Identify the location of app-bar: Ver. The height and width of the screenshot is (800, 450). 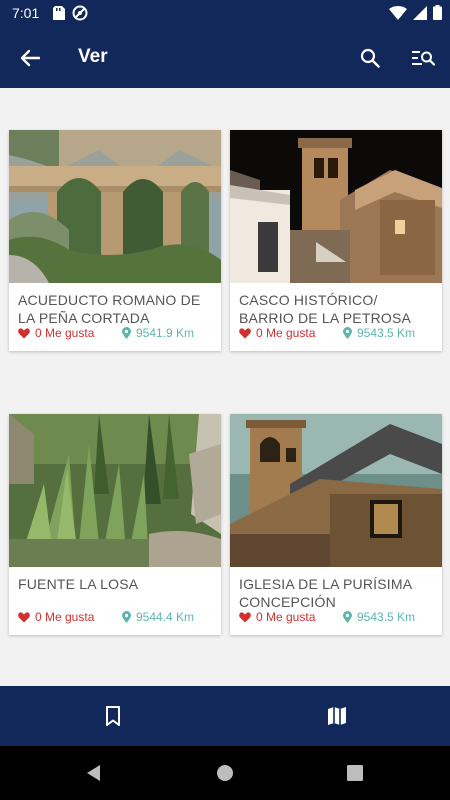
(225, 57).